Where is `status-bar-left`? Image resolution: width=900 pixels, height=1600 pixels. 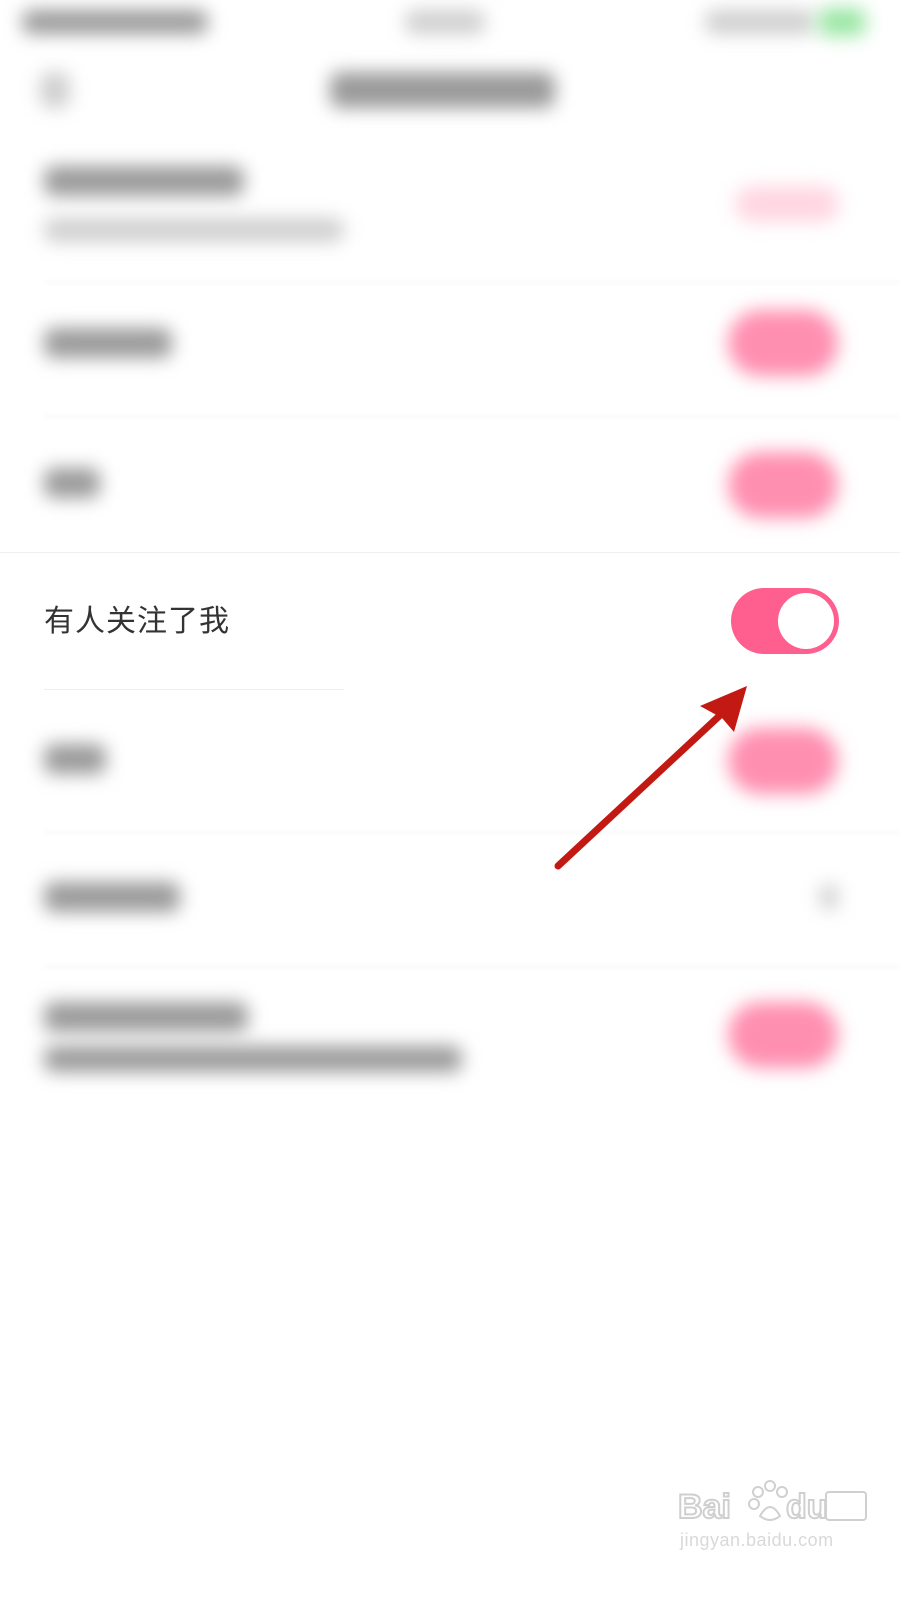
status-bar-left is located at coordinates (115, 22).